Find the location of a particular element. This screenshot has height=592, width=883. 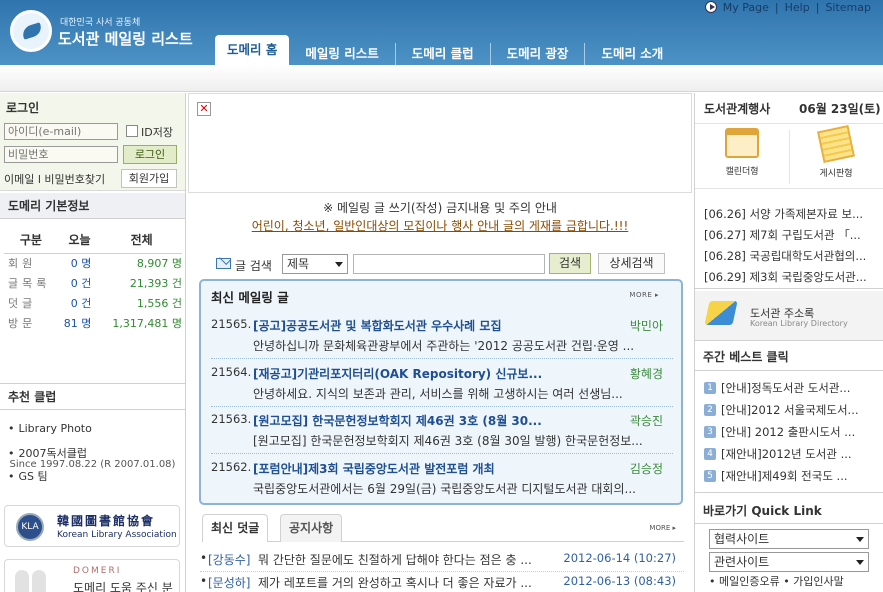

my-page-link: My Page is located at coordinates (746, 7).